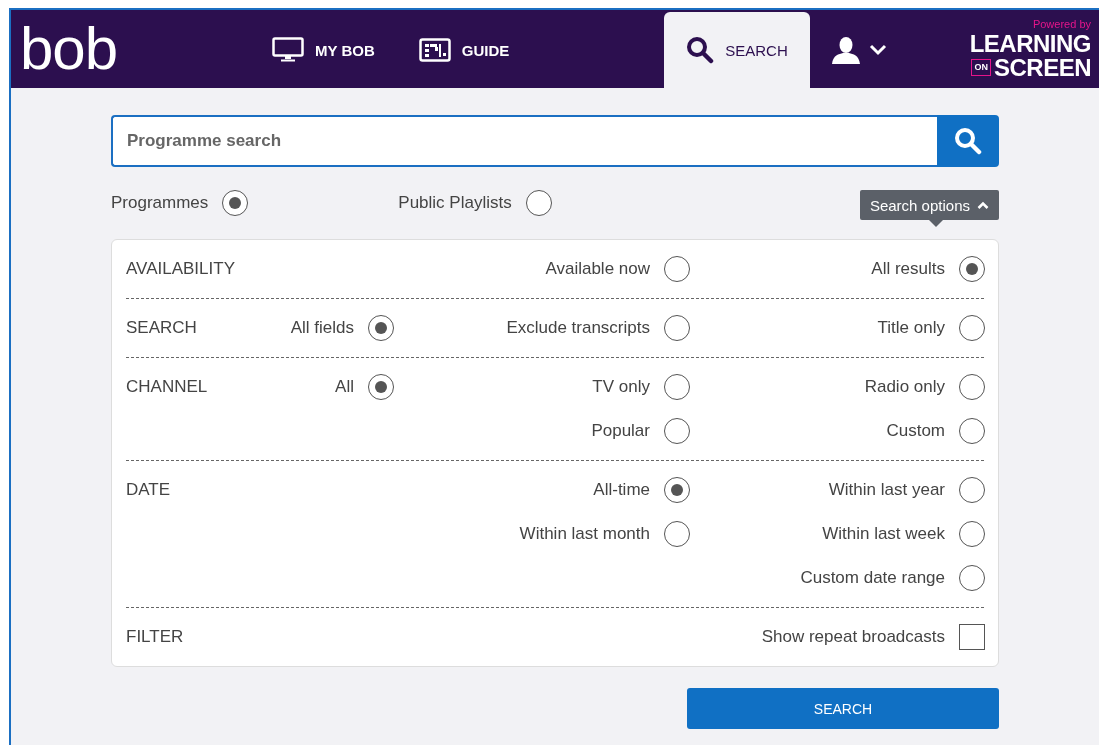 The width and height of the screenshot is (1099, 745). Describe the element at coordinates (434, 50) in the screenshot. I see `guide-icon` at that location.